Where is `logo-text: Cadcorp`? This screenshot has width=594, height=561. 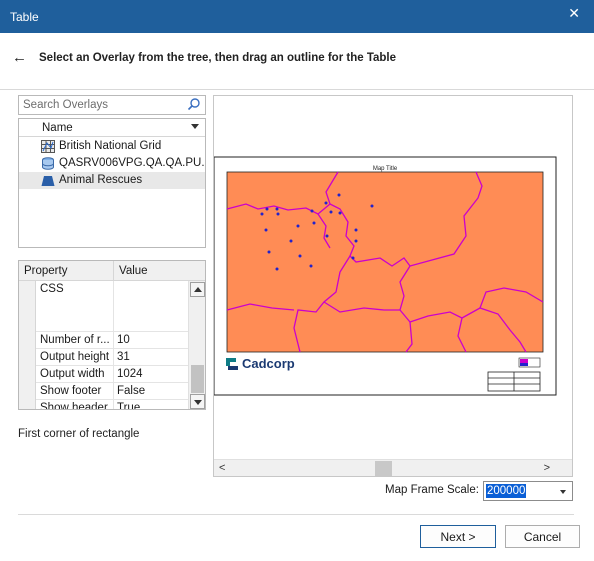 logo-text: Cadcorp is located at coordinates (268, 363).